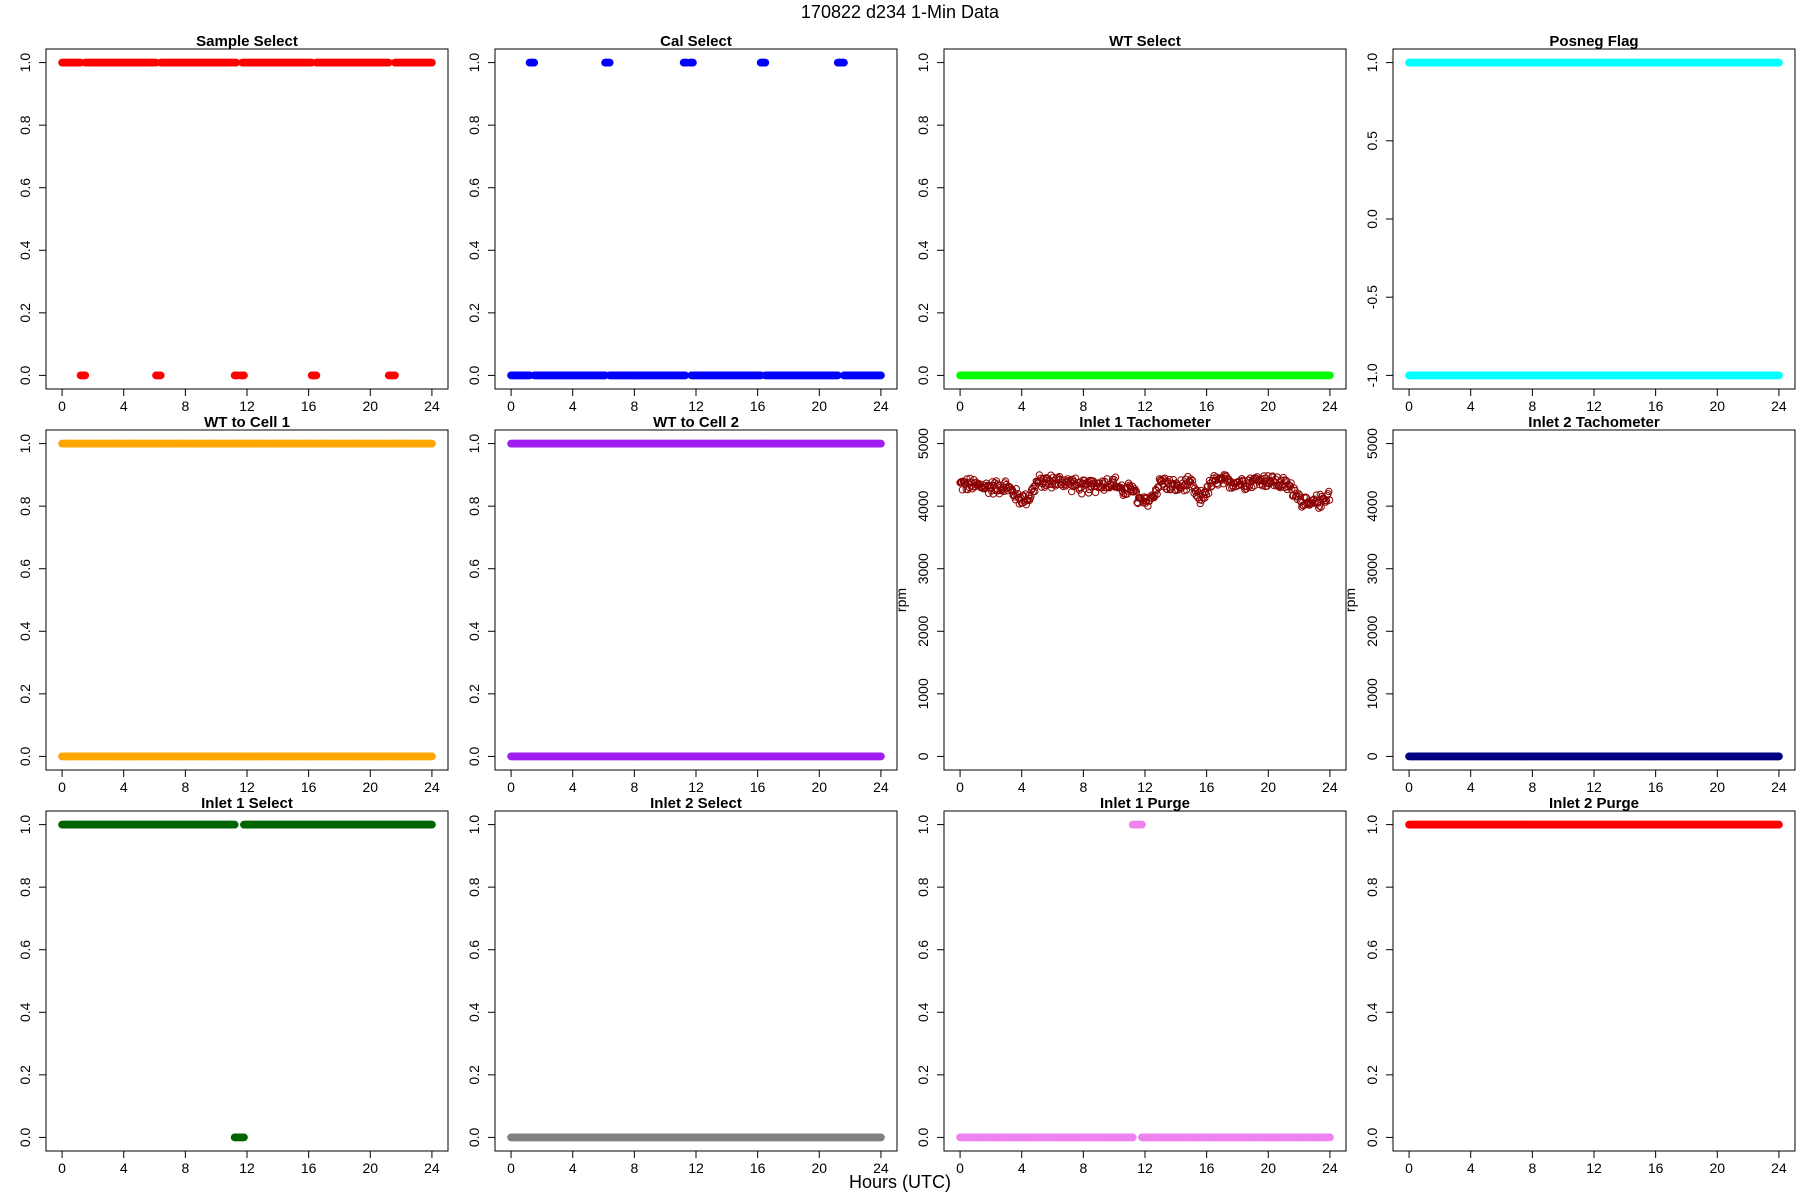 This screenshot has height=1200, width=1800. I want to click on panel: WT Select0 4 8 12 16 20 240.00.20.40.60.81.0, so click(1131, 223).